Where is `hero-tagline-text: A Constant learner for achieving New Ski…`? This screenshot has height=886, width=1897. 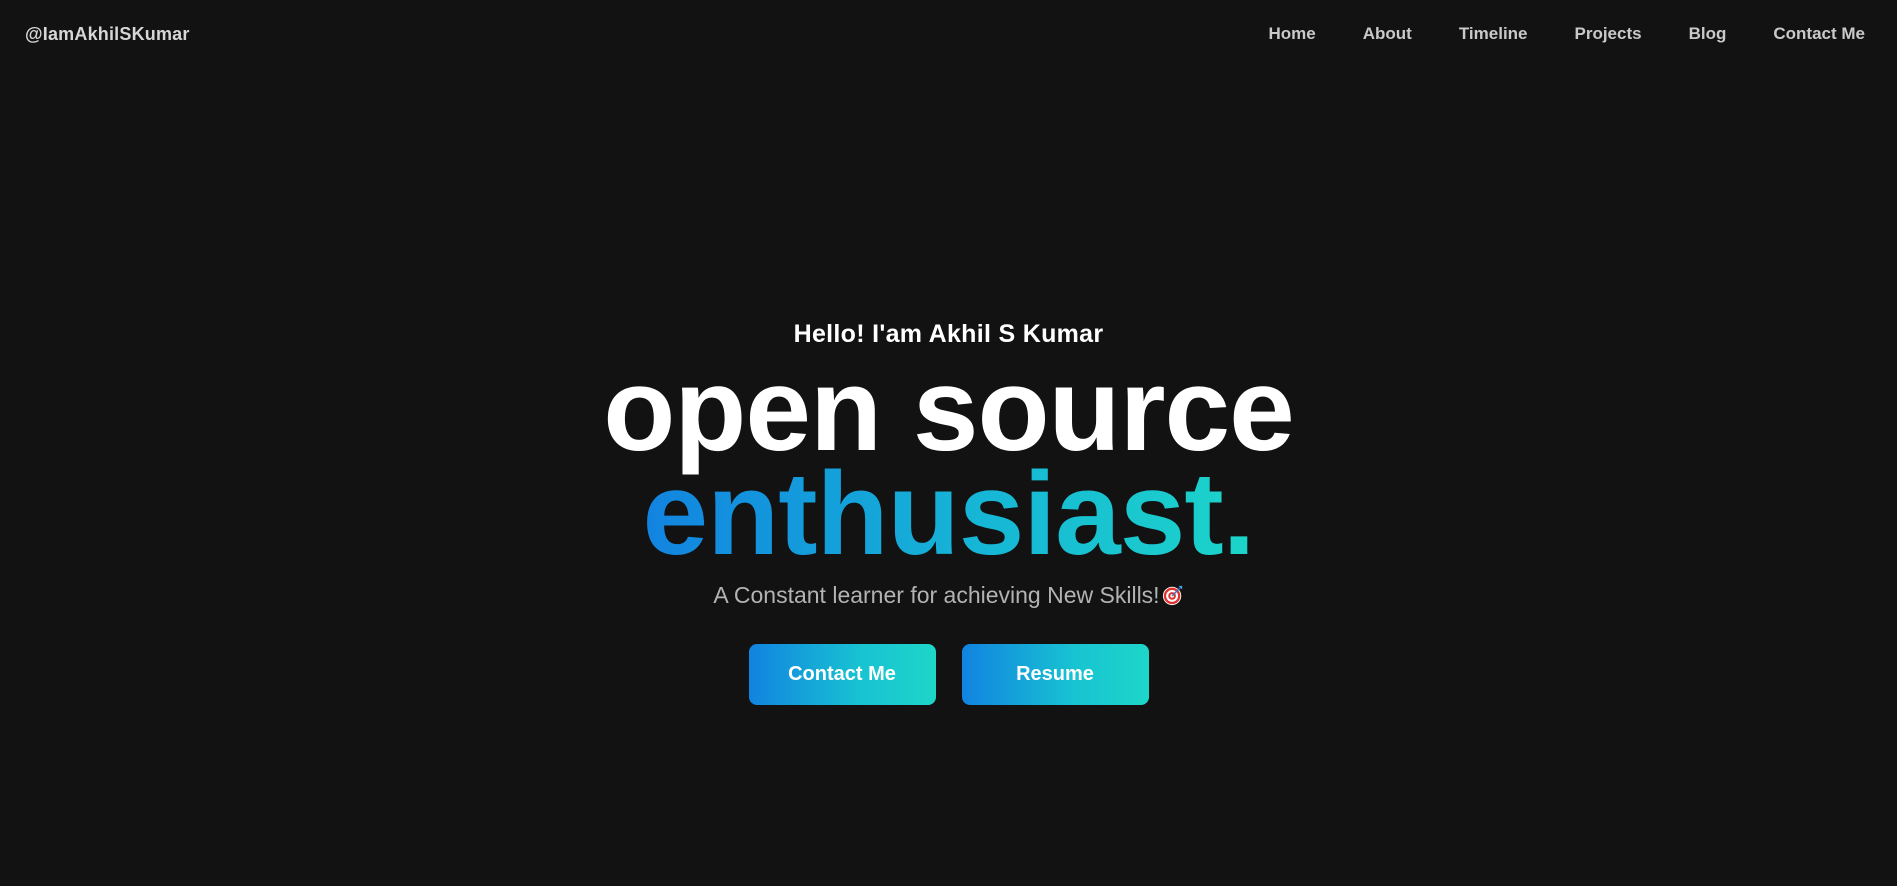 hero-tagline-text: A Constant learner for achieving New Ski… is located at coordinates (936, 595).